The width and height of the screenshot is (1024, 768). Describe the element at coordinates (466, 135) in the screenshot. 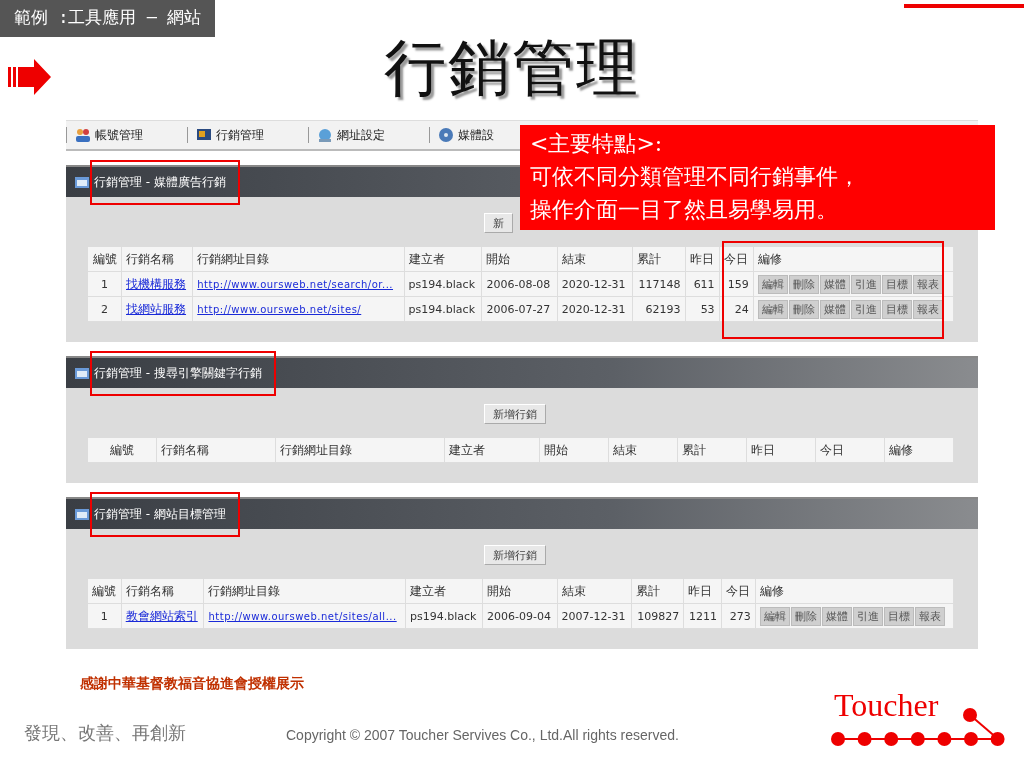

I see `menu-item: 媒體設` at that location.